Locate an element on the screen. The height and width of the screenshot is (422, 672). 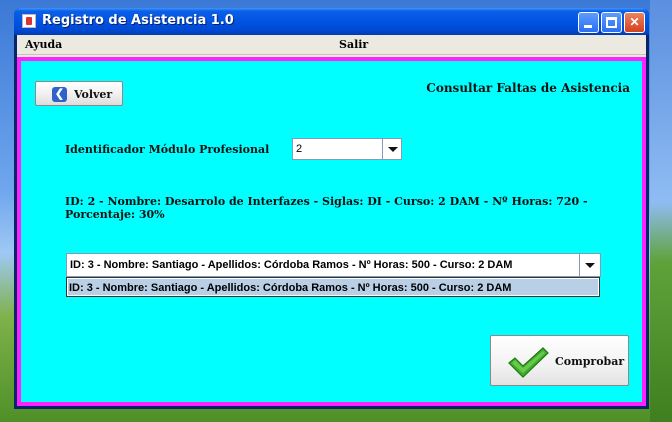
minimize-button is located at coordinates (588, 22).